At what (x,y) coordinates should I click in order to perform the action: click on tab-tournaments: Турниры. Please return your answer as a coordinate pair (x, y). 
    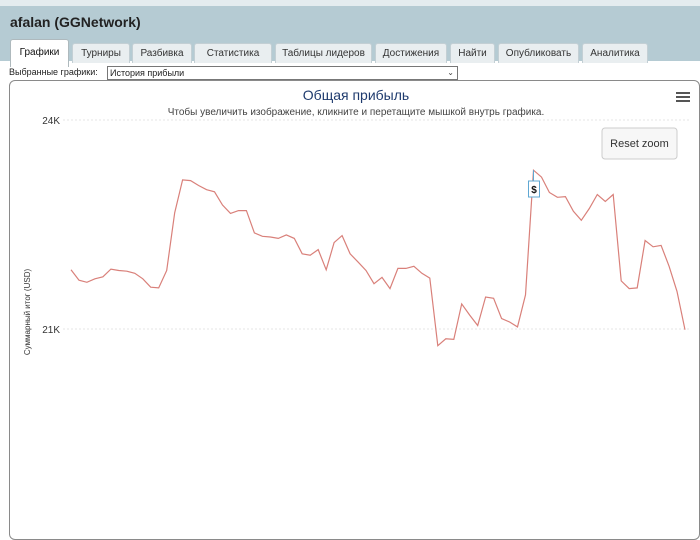
    Looking at the image, I should click on (101, 53).